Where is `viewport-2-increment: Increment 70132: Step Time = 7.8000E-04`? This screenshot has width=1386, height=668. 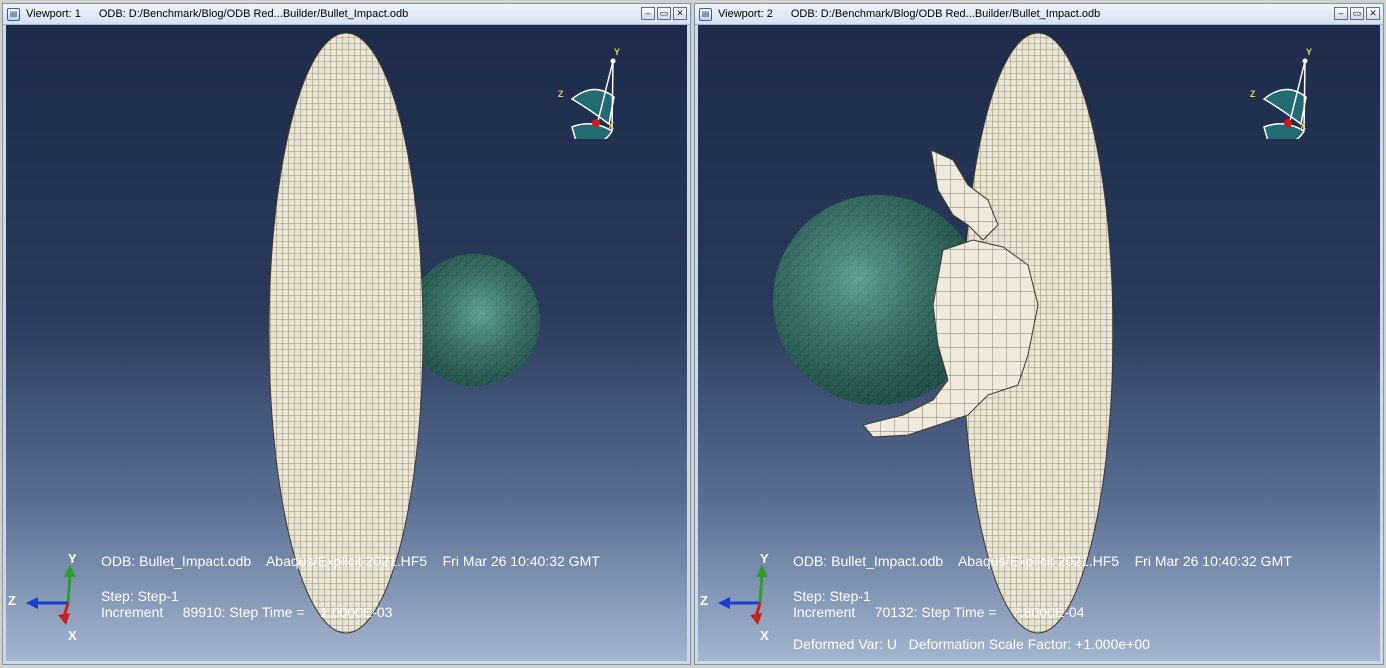 viewport-2-increment: Increment 70132: Step Time = 7.8000E-04 is located at coordinates (939, 612).